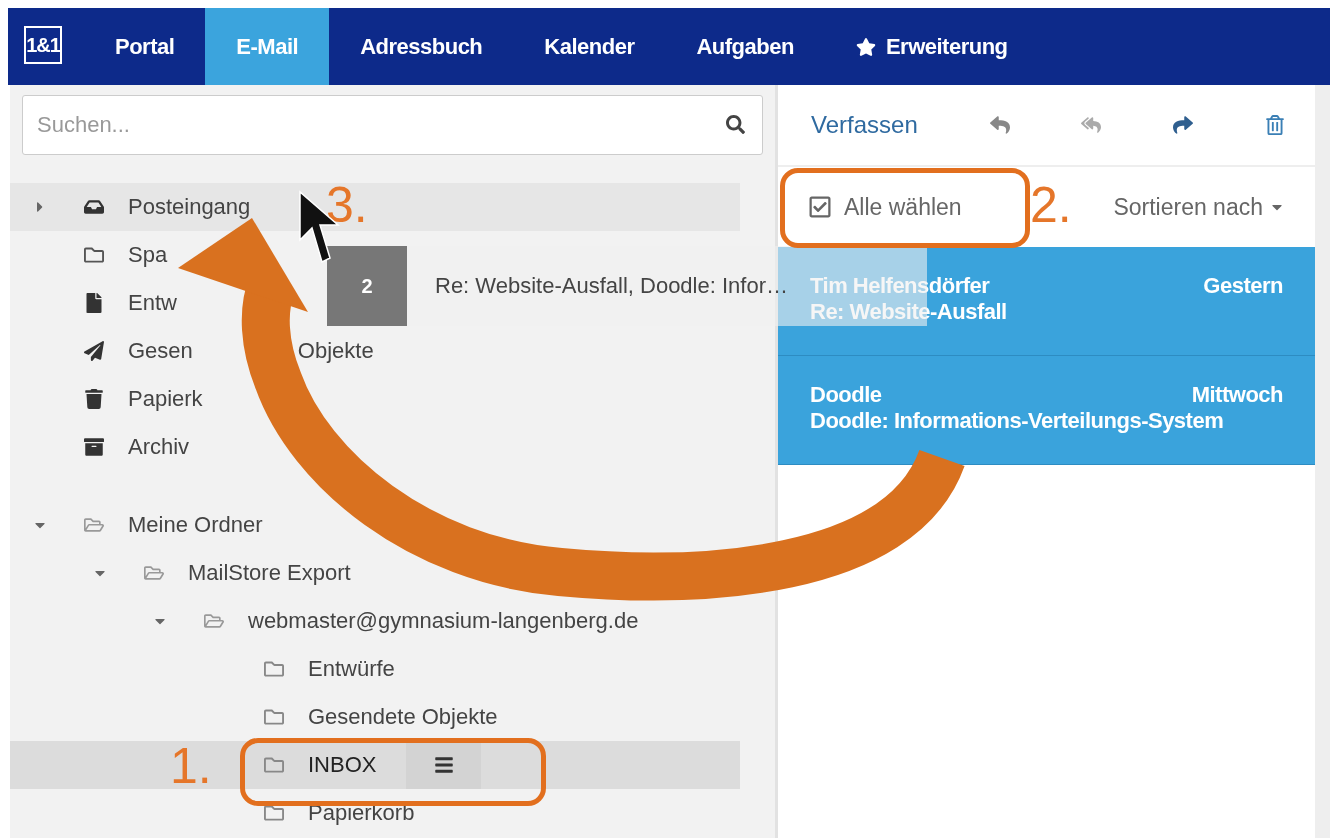 The image size is (1338, 838). Describe the element at coordinates (745, 46) in the screenshot. I see `nav-tab: Aufgaben` at that location.